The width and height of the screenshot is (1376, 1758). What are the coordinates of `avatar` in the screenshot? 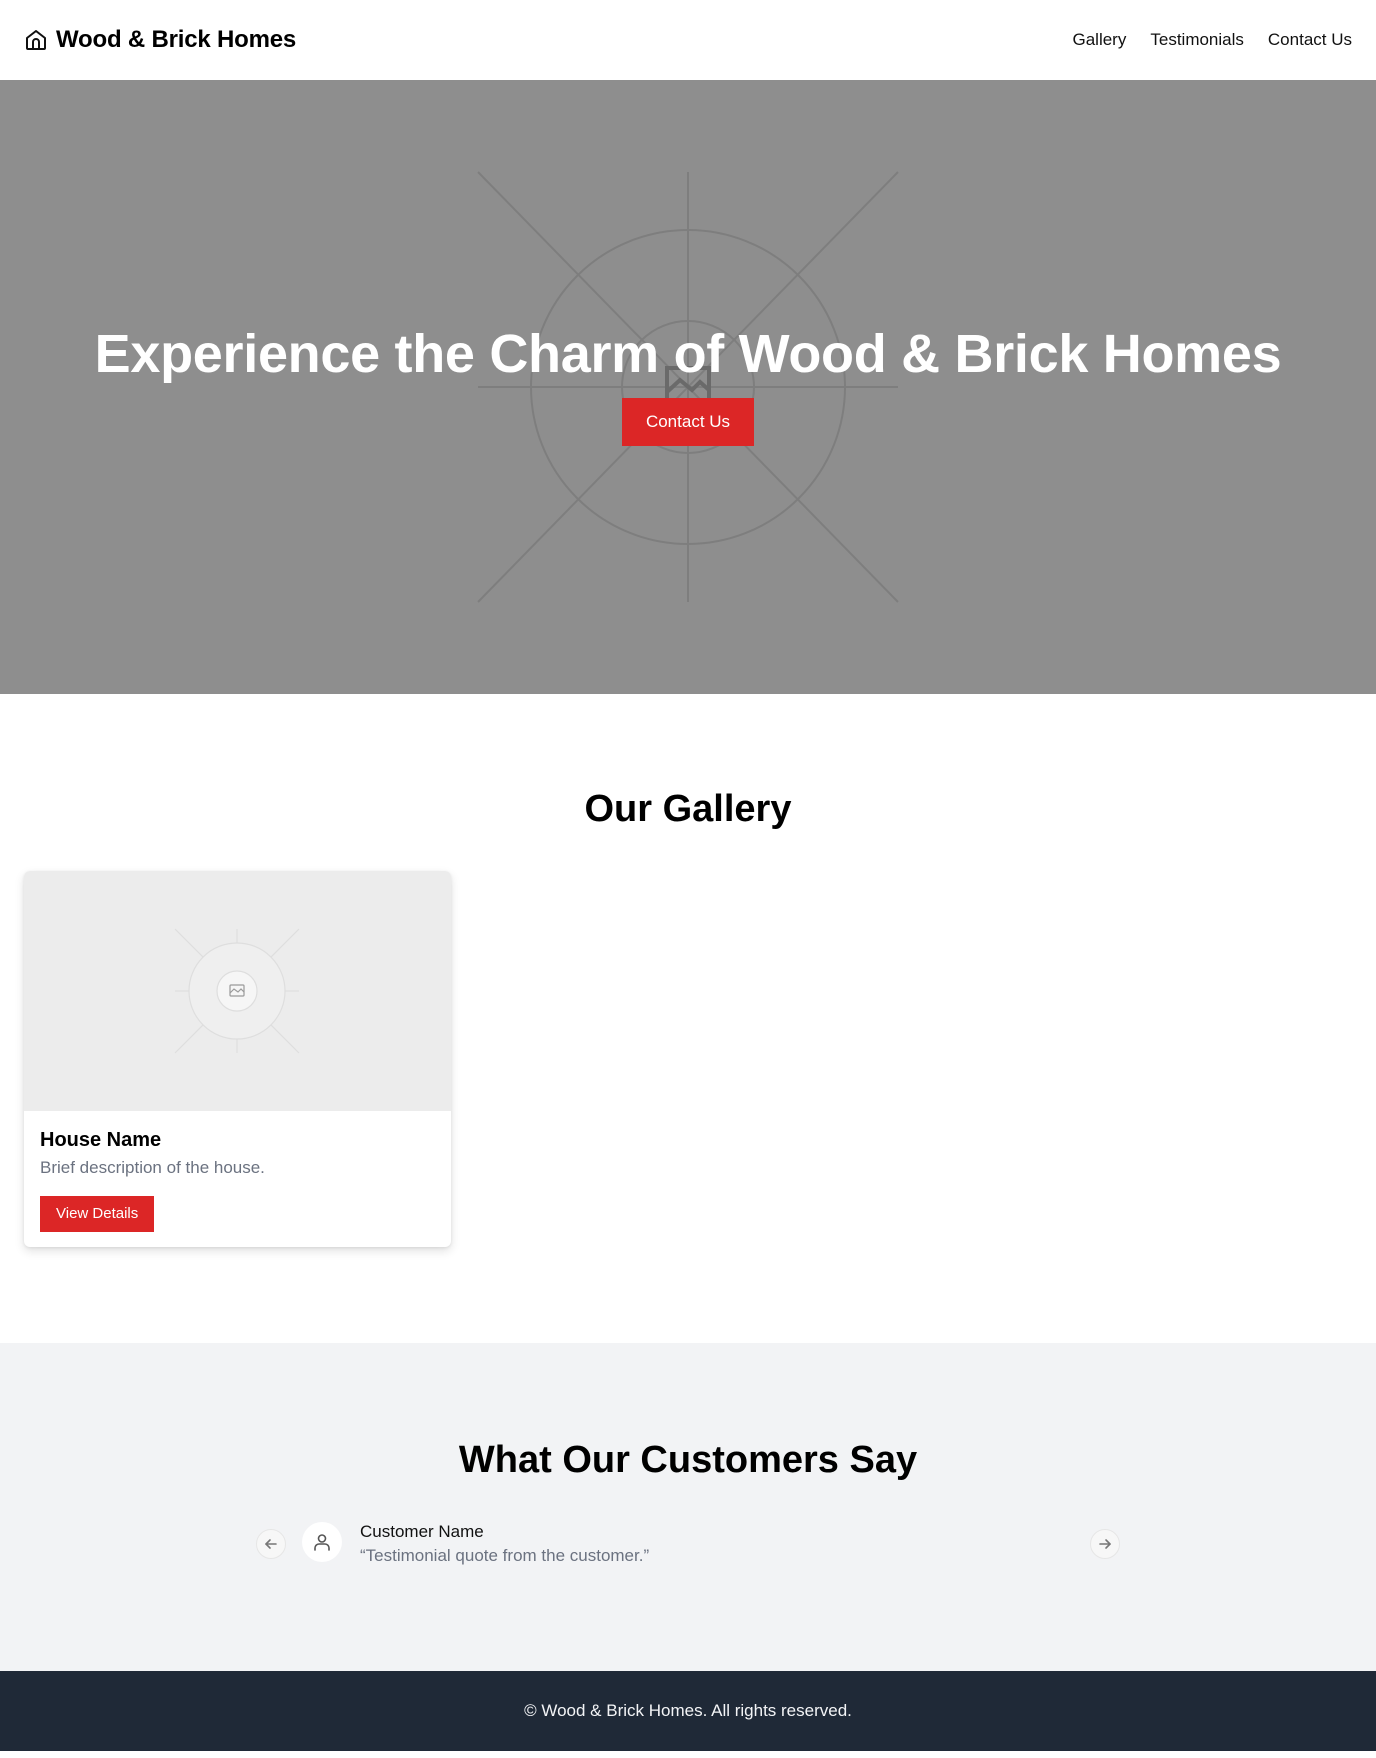 It's located at (322, 1542).